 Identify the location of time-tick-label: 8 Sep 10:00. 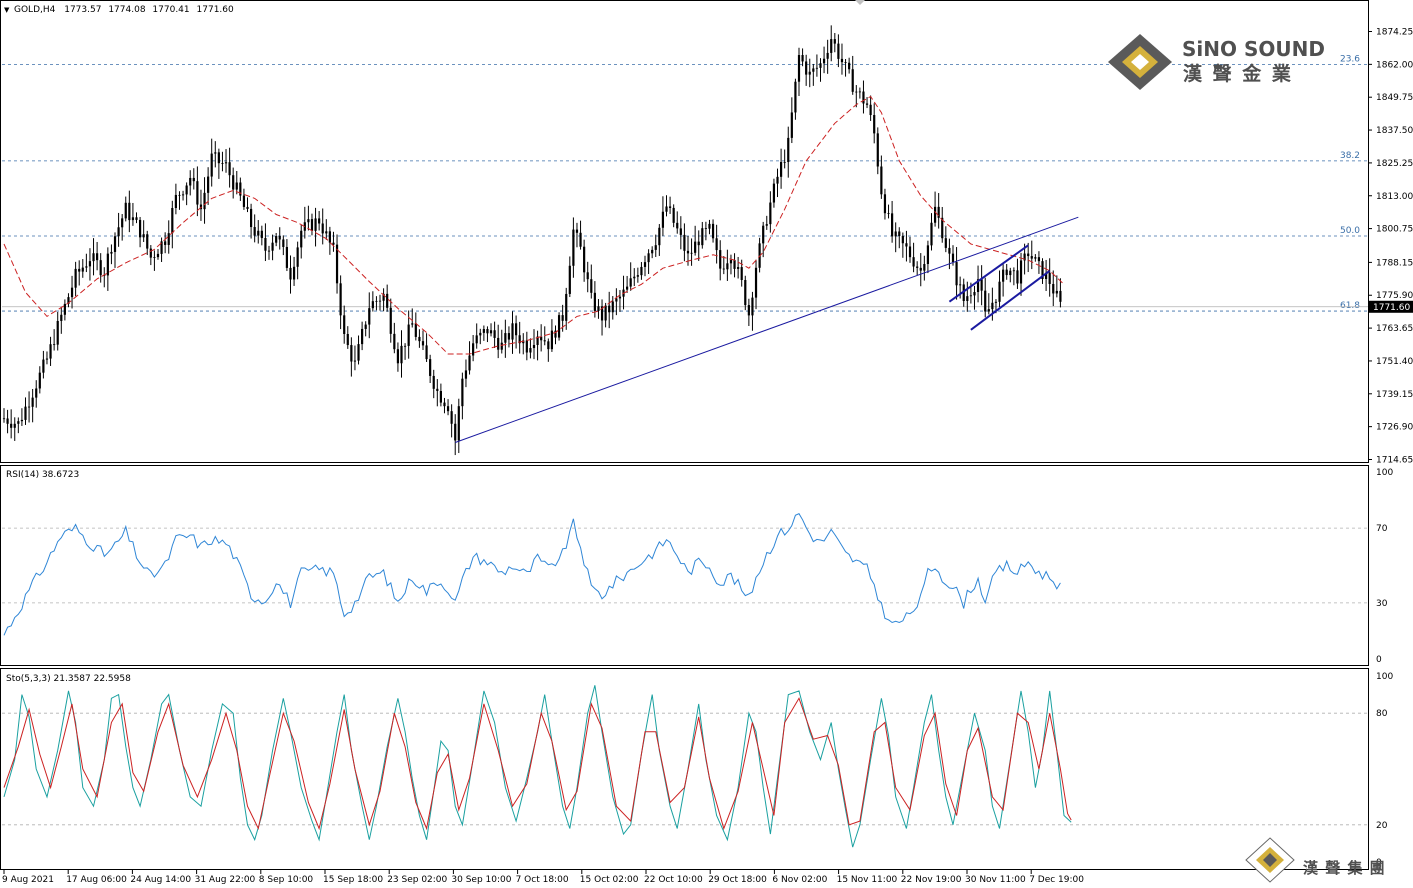
(286, 880).